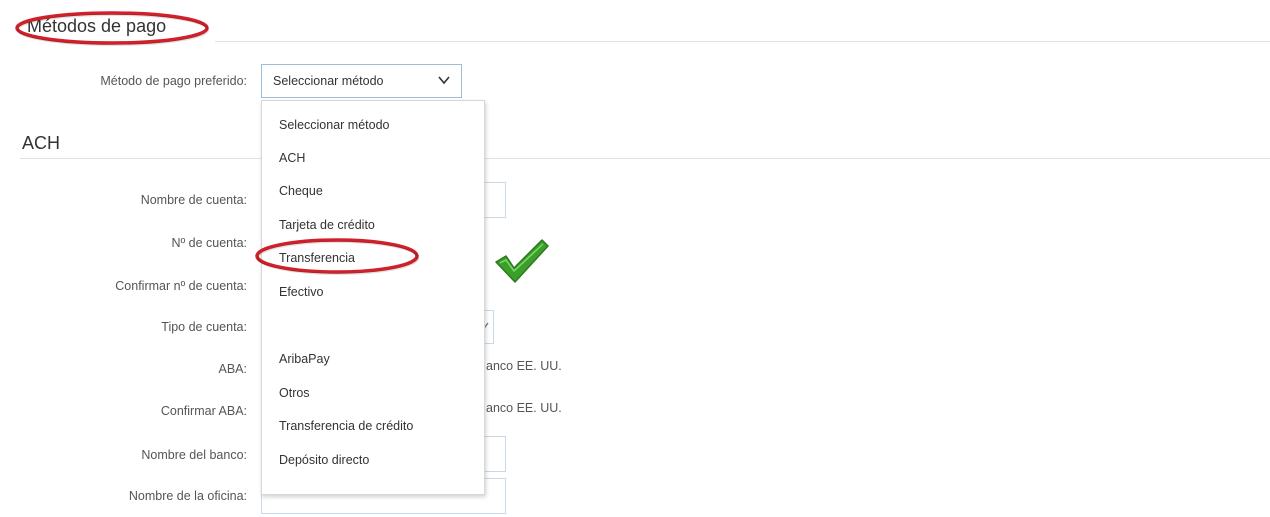 The width and height of the screenshot is (1270, 517). What do you see at coordinates (522, 261) in the screenshot?
I see `check-icon` at bounding box center [522, 261].